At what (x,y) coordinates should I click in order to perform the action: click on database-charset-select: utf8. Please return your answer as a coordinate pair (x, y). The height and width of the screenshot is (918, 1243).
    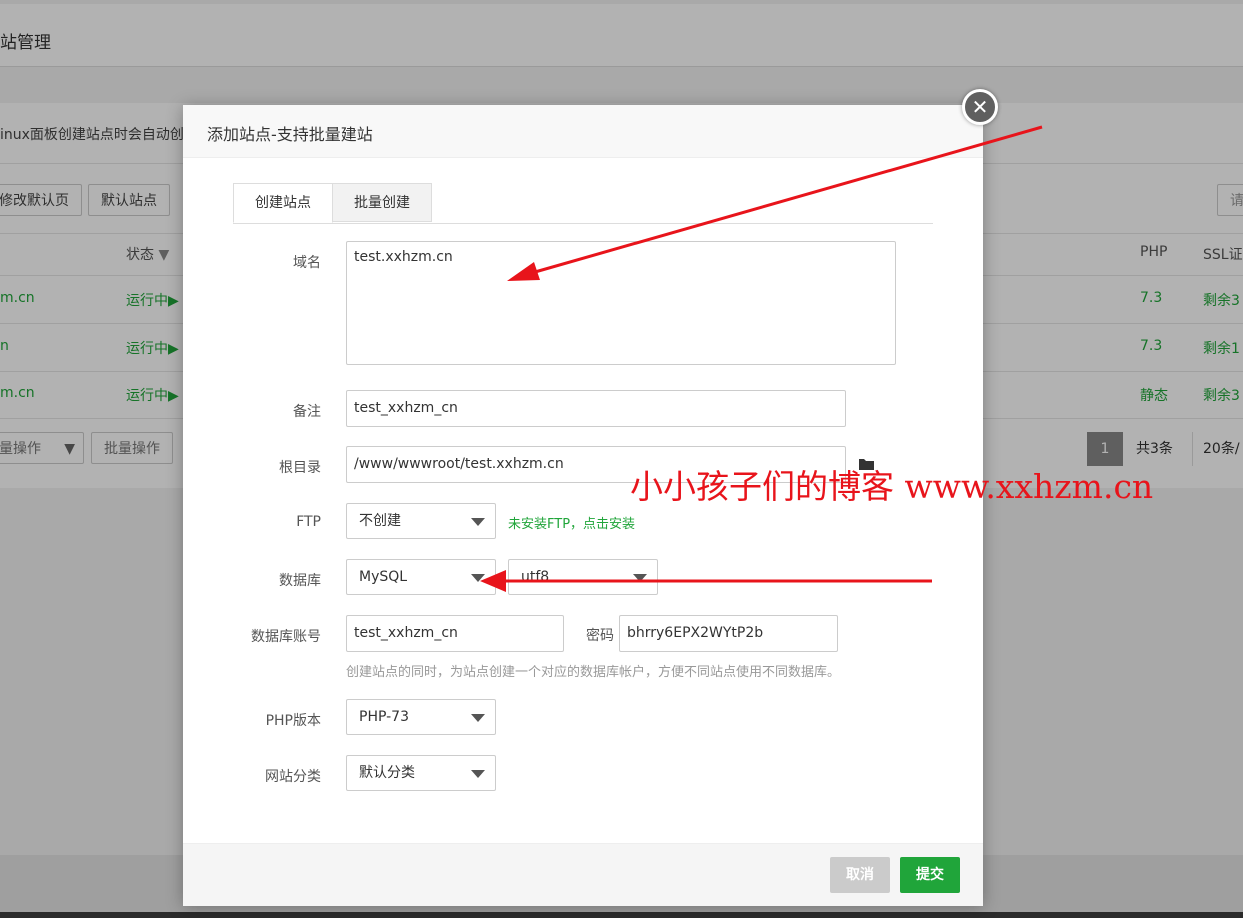
    Looking at the image, I should click on (583, 577).